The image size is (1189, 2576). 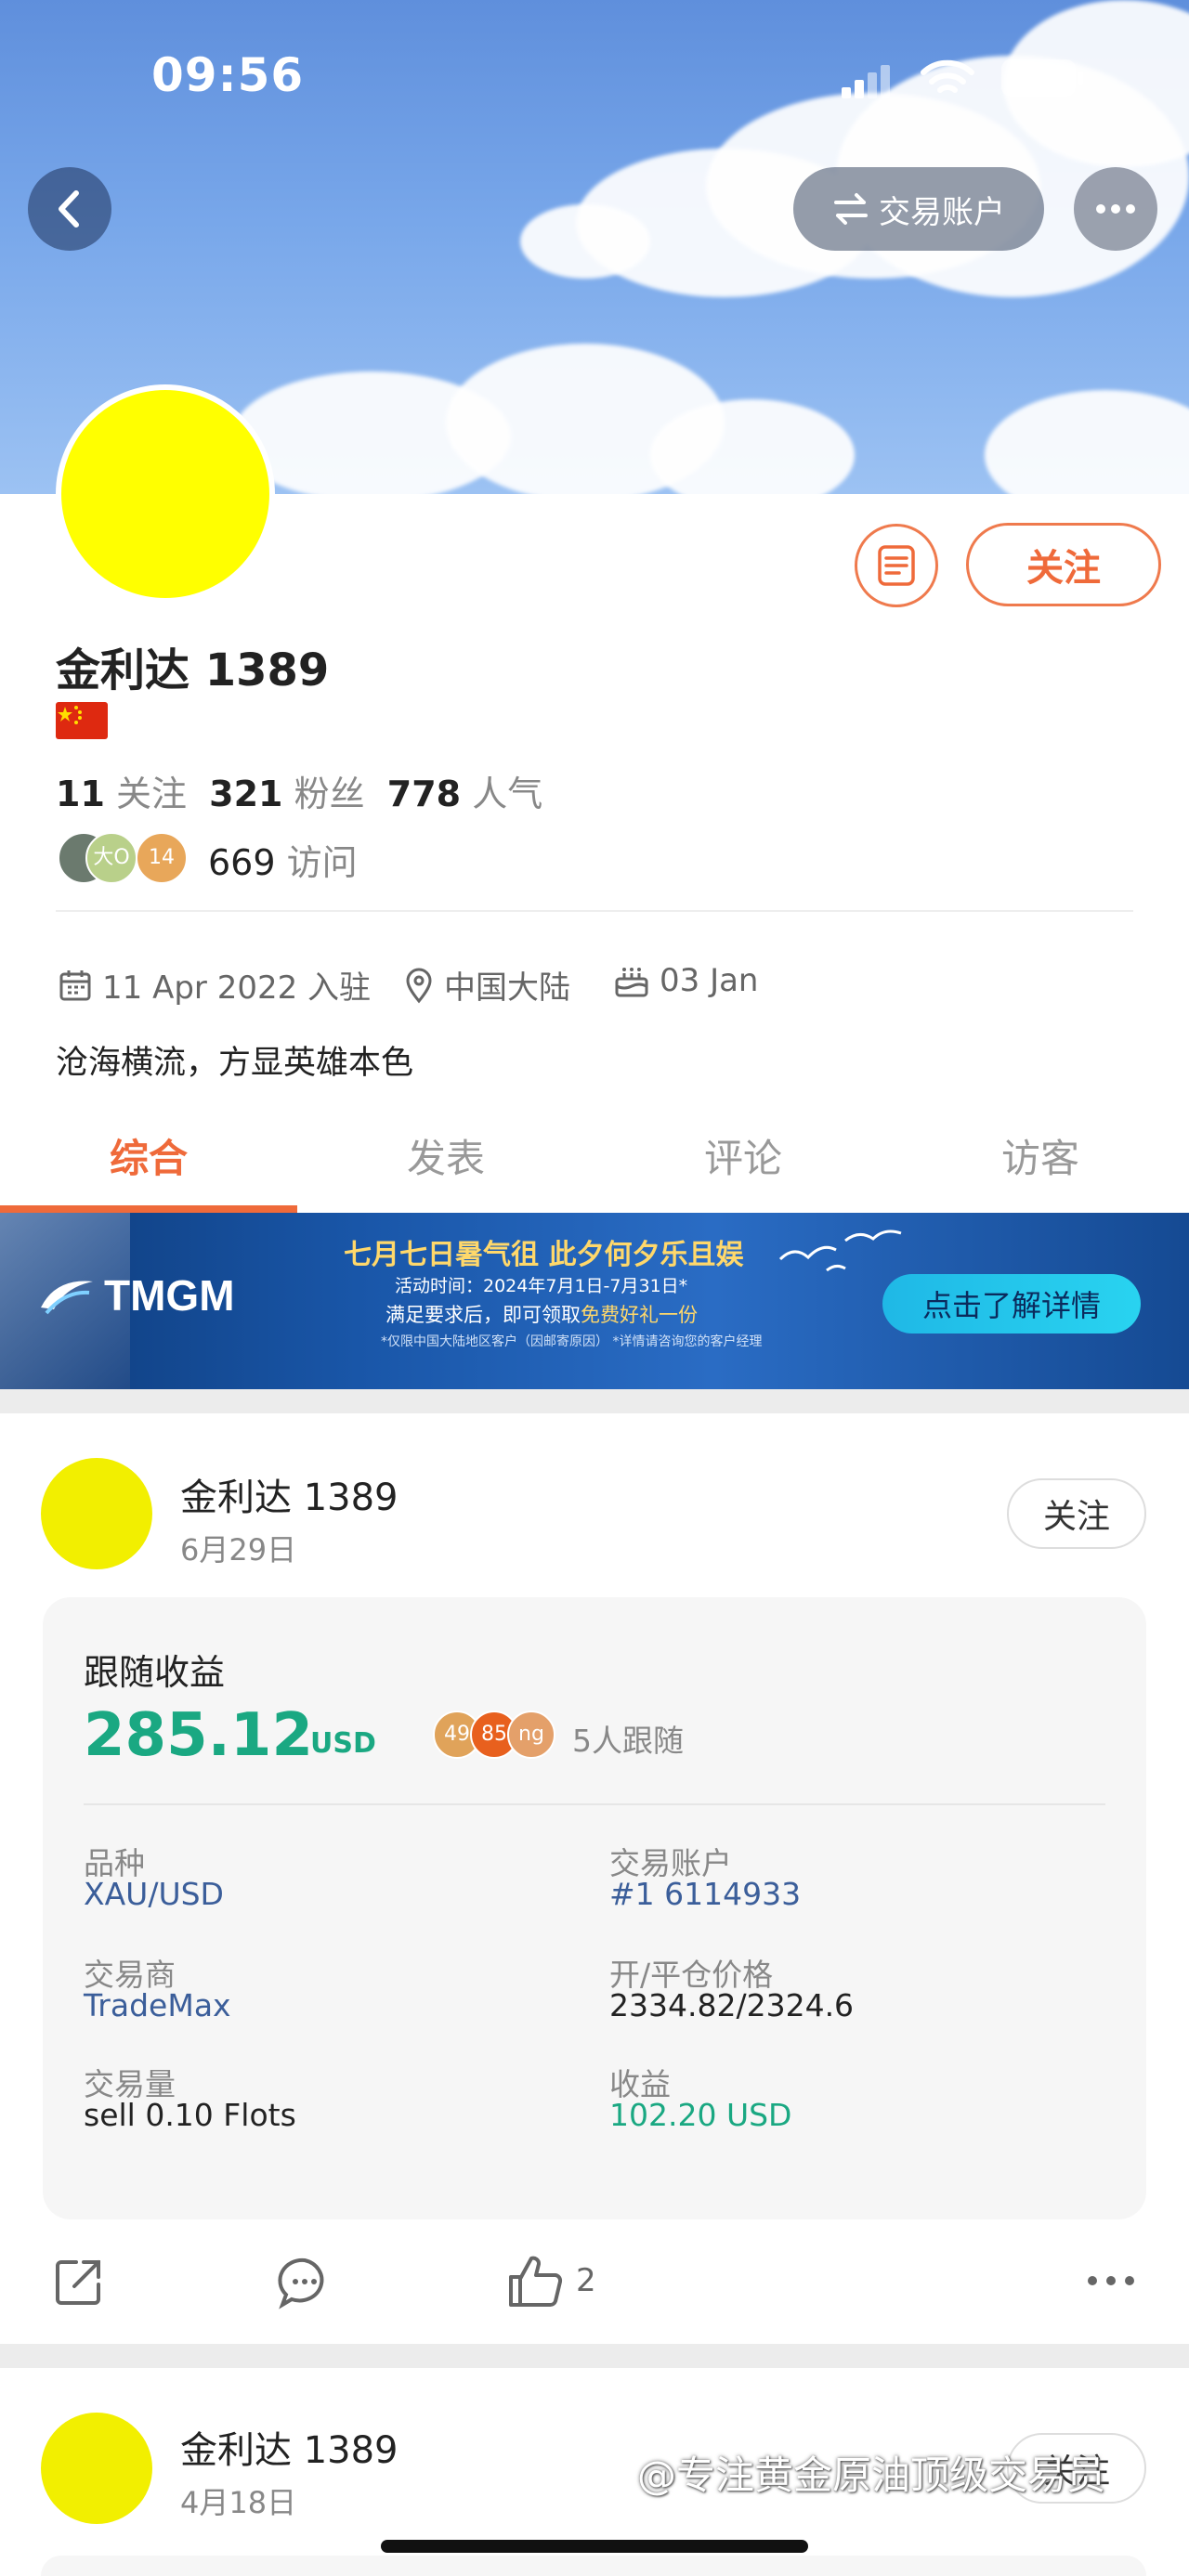 I want to click on post-date: 6月29日, so click(x=238, y=1550).